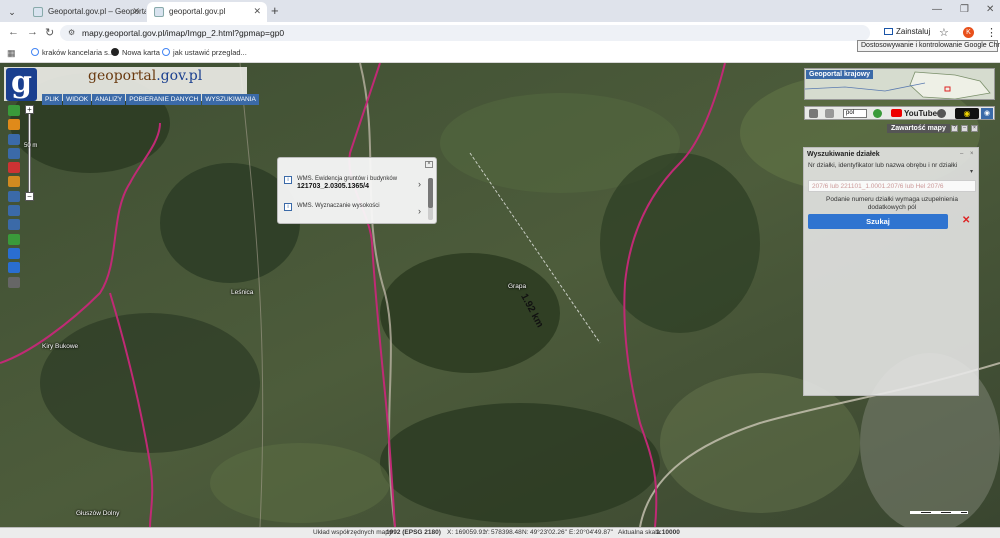  I want to click on menu-item-pobieranie: POBIERANIE DANYCH, so click(164, 99).